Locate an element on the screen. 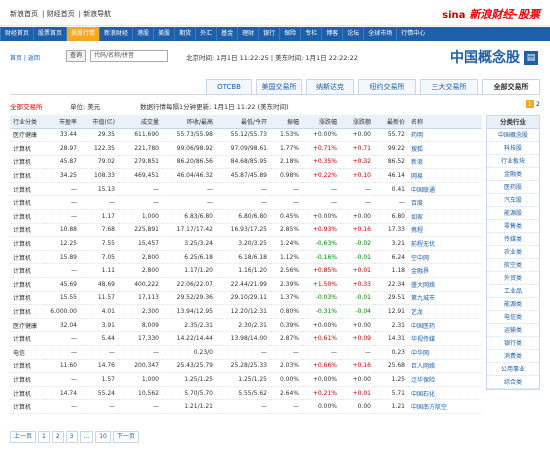 This screenshot has height=458, width=550. column-header: 行业分类 is located at coordinates (27, 122).